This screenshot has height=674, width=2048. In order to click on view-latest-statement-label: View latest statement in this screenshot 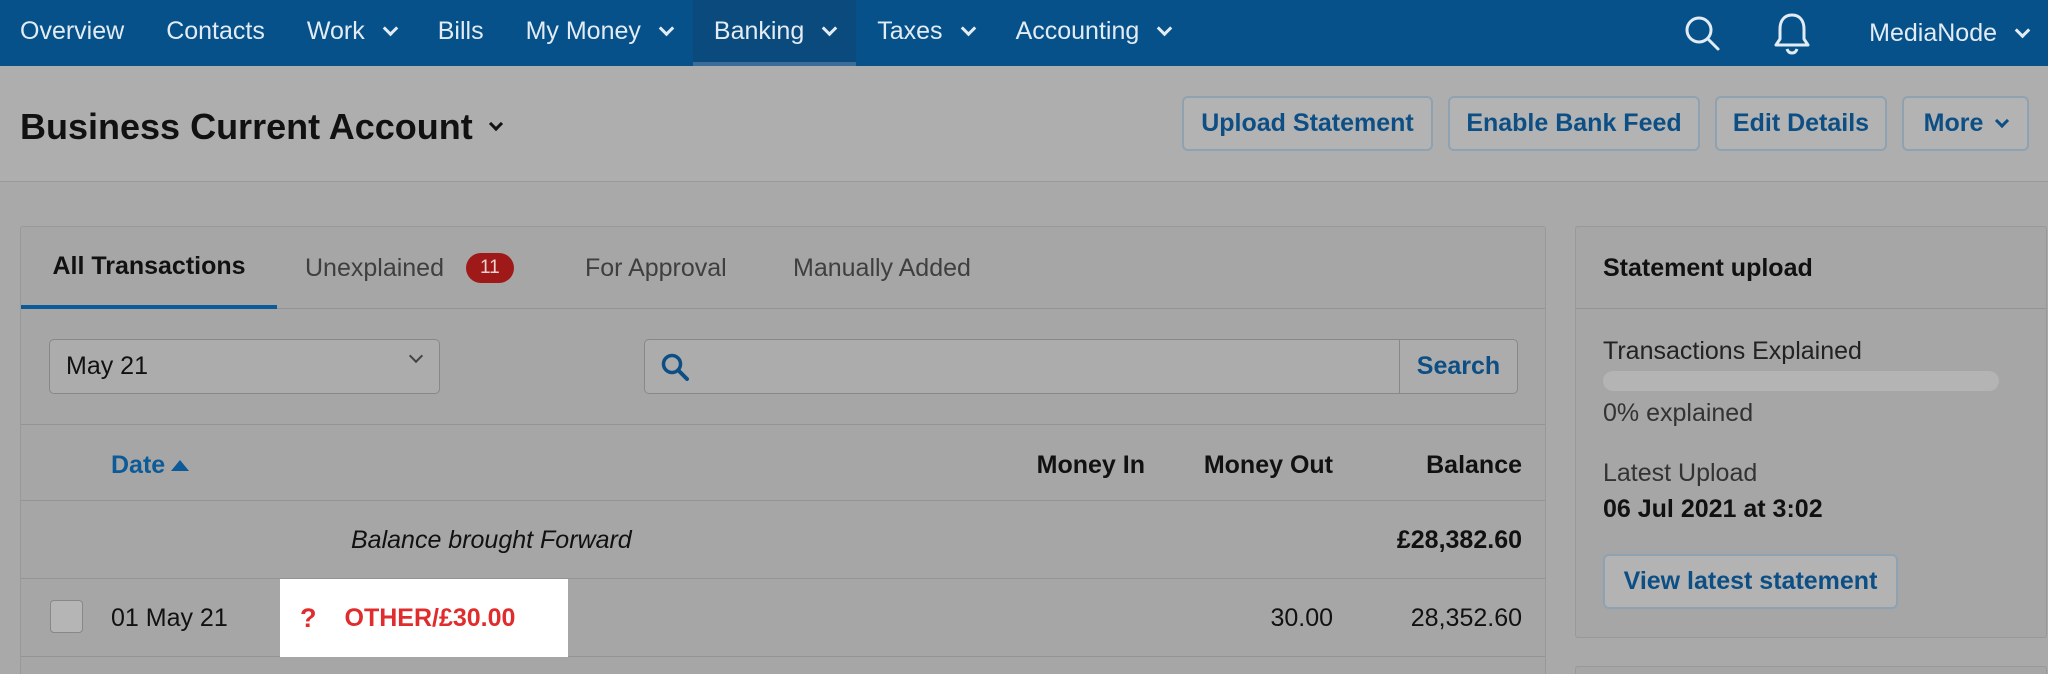, I will do `click(1750, 581)`.